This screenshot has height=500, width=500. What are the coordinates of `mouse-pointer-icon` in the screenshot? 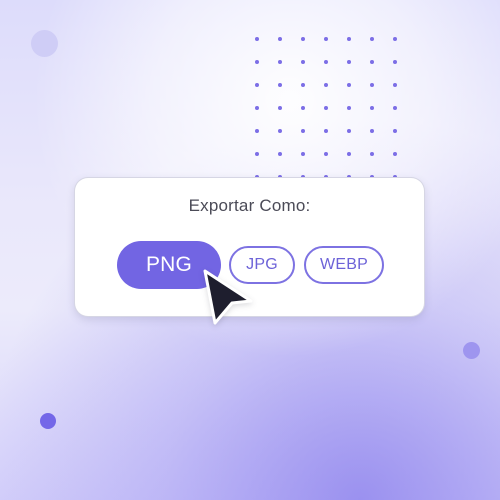 It's located at (228, 297).